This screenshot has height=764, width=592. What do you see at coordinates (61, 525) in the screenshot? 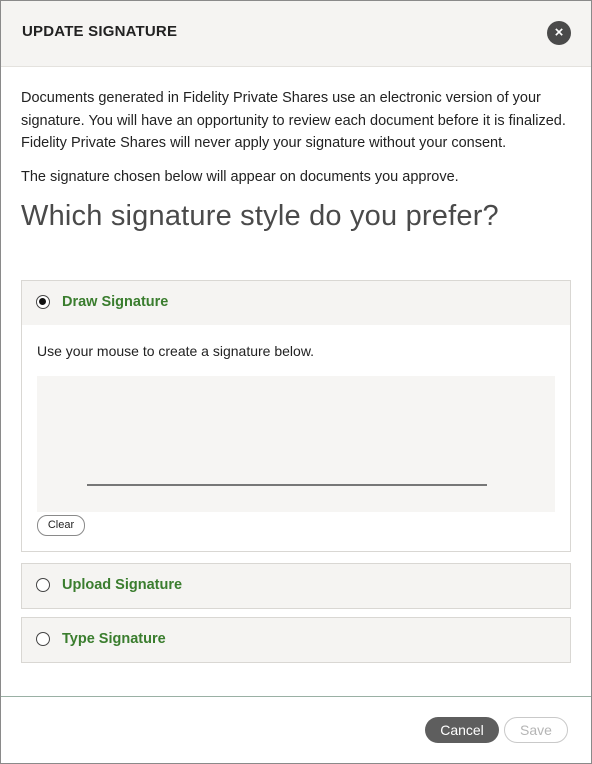
I see `clear-button: Clear` at bounding box center [61, 525].